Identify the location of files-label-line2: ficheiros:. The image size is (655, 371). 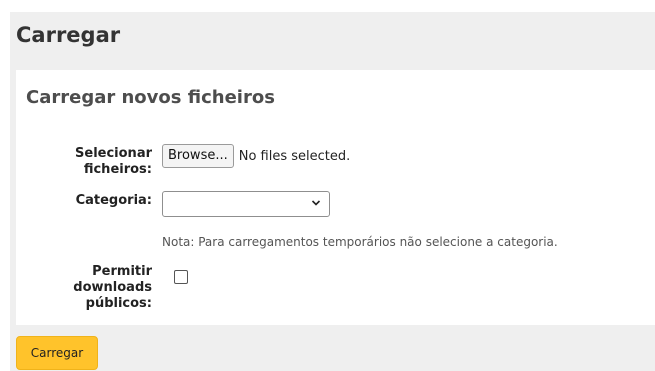
(117, 169).